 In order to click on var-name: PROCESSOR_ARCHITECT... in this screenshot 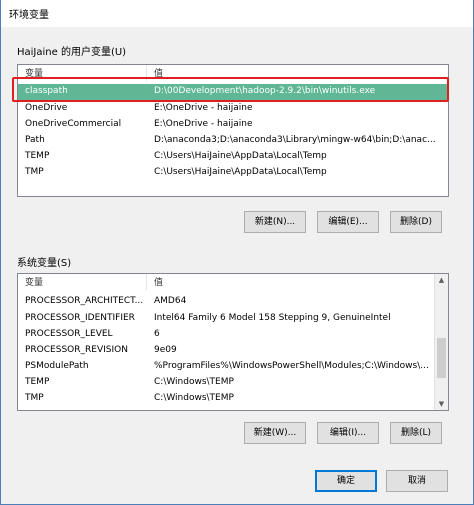, I will do `click(84, 301)`.